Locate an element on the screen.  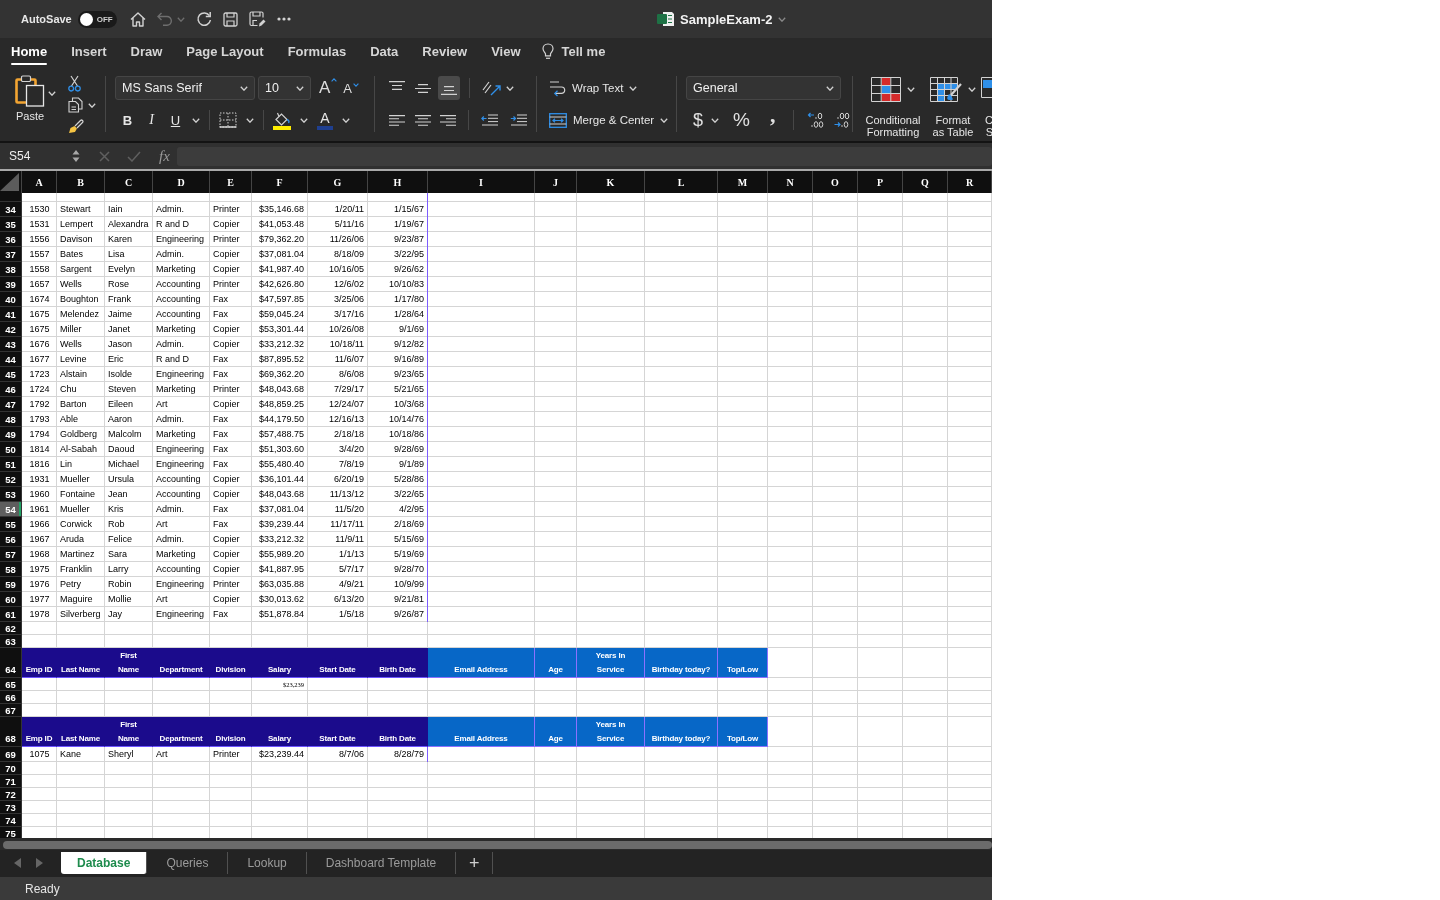
add-sheet-button: + is located at coordinates (475, 863).